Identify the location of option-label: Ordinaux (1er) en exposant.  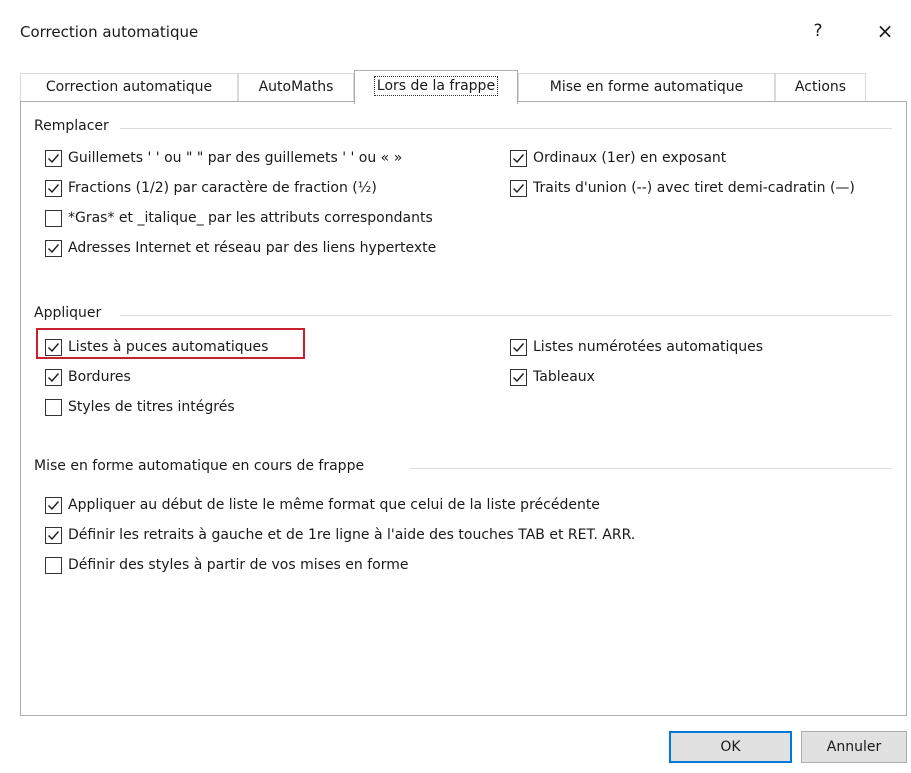
(630, 158).